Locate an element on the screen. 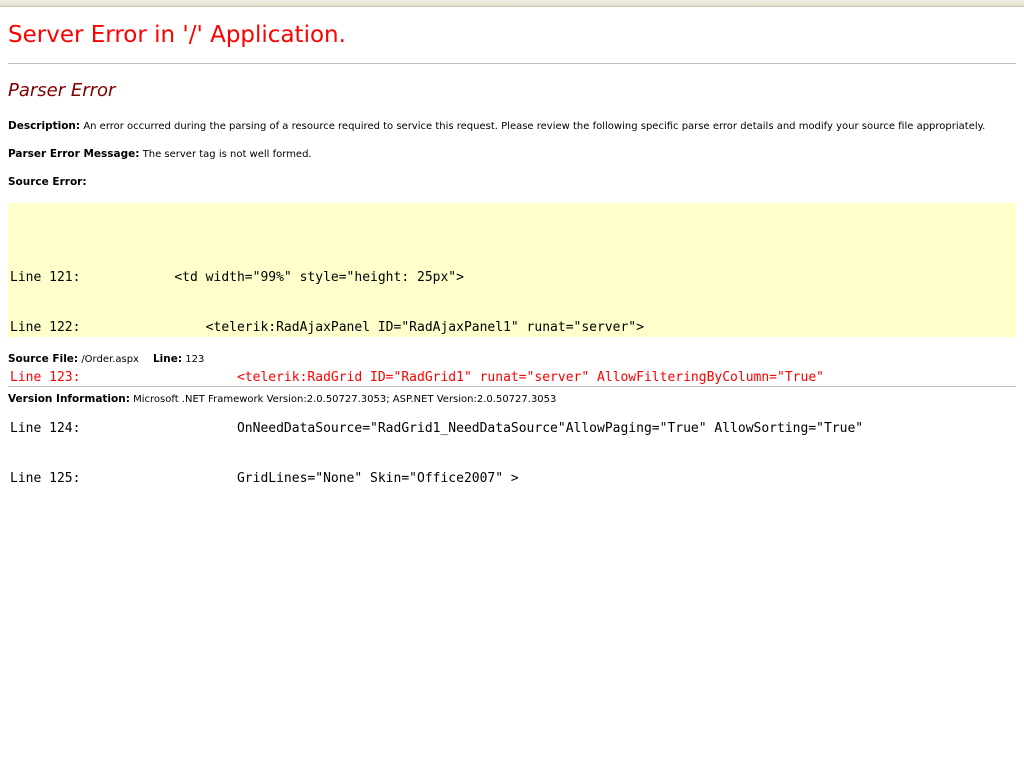 Image resolution: width=1024 pixels, height=768 pixels. version-information-label: Version Information: is located at coordinates (69, 399).